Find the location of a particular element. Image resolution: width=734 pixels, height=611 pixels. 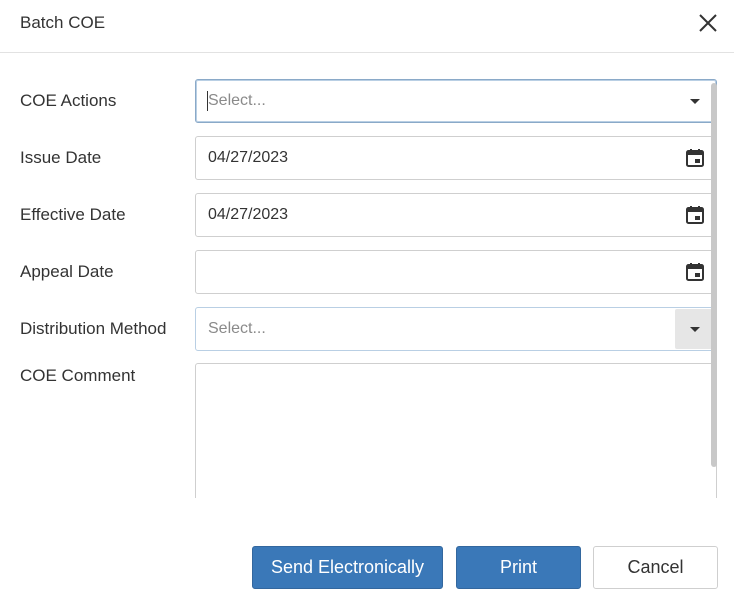

appeal-date-input is located at coordinates (456, 272).